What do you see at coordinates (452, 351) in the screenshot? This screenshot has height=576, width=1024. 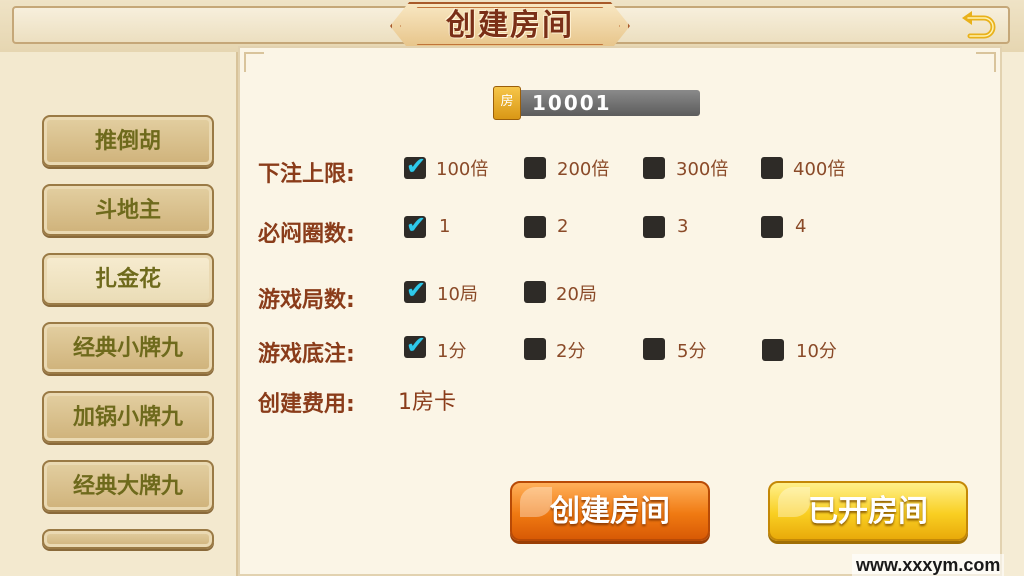 I see `base-bet-option: 1分` at bounding box center [452, 351].